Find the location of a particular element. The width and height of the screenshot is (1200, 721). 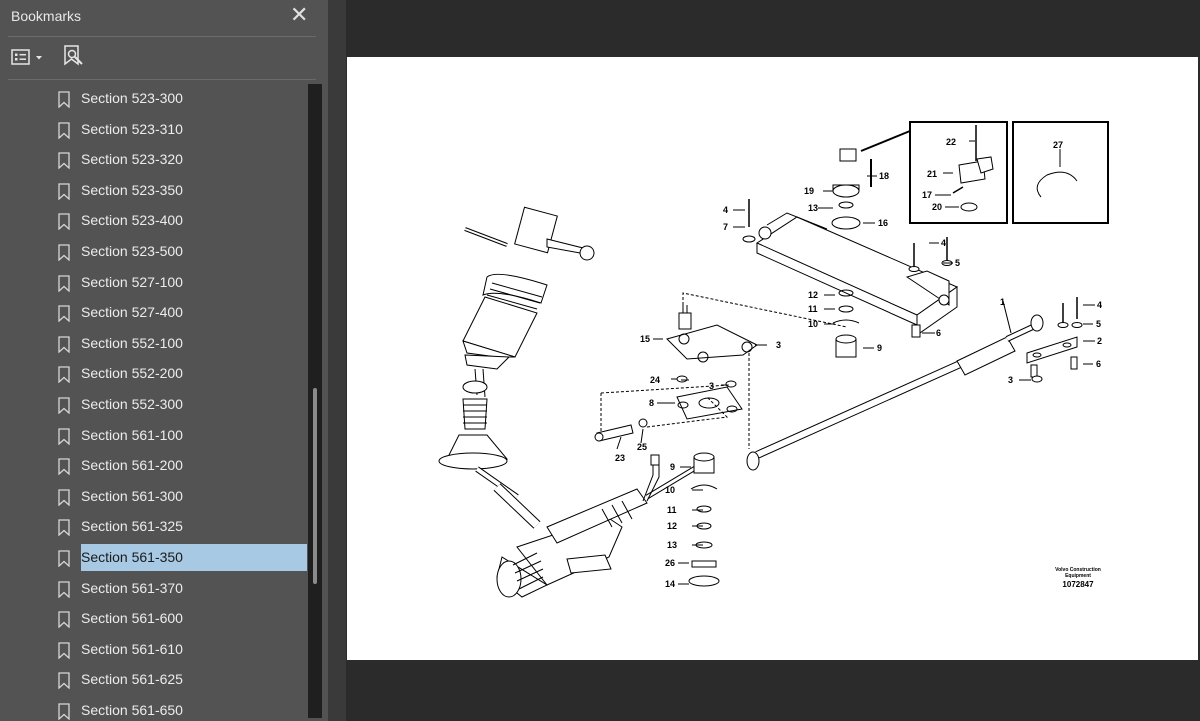

bookmark-item: Section 561-100 is located at coordinates (153, 436).